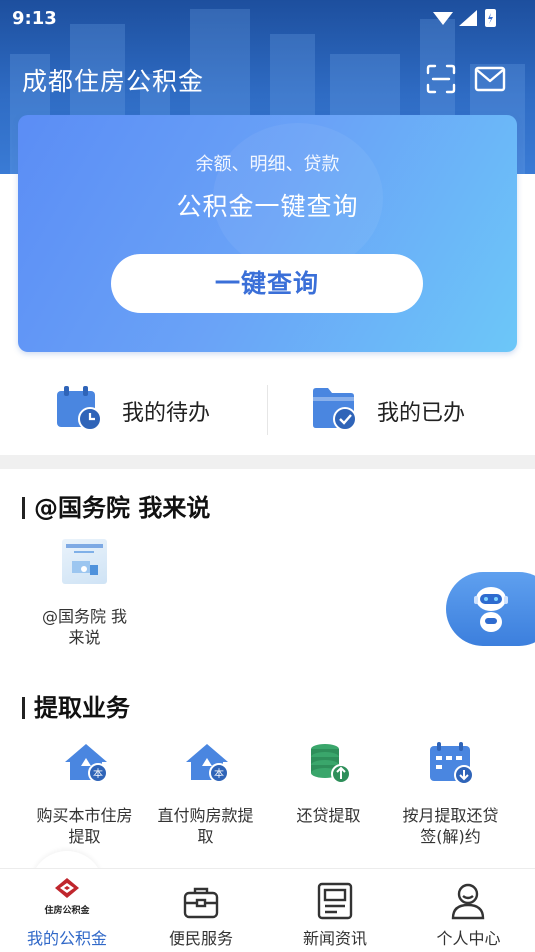 This screenshot has width=535, height=952. I want to click on withdraw-caption-line1: 直付购房款提, so click(205, 815).